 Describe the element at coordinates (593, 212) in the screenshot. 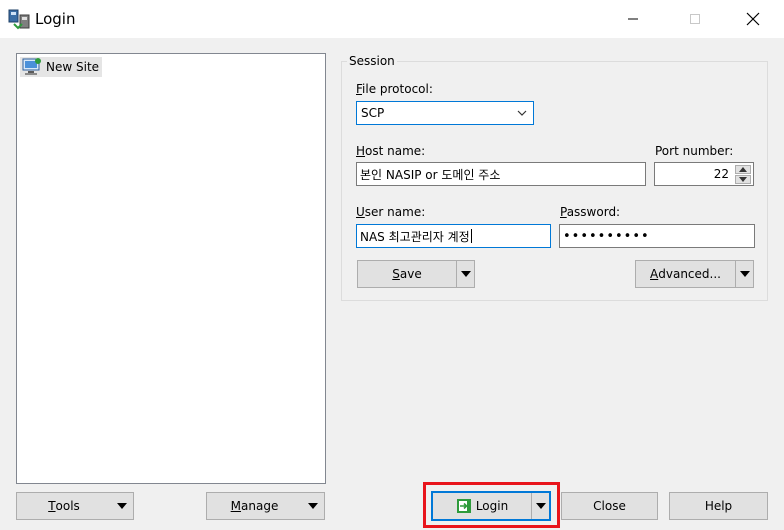

I see `password-label-text: assword:` at that location.